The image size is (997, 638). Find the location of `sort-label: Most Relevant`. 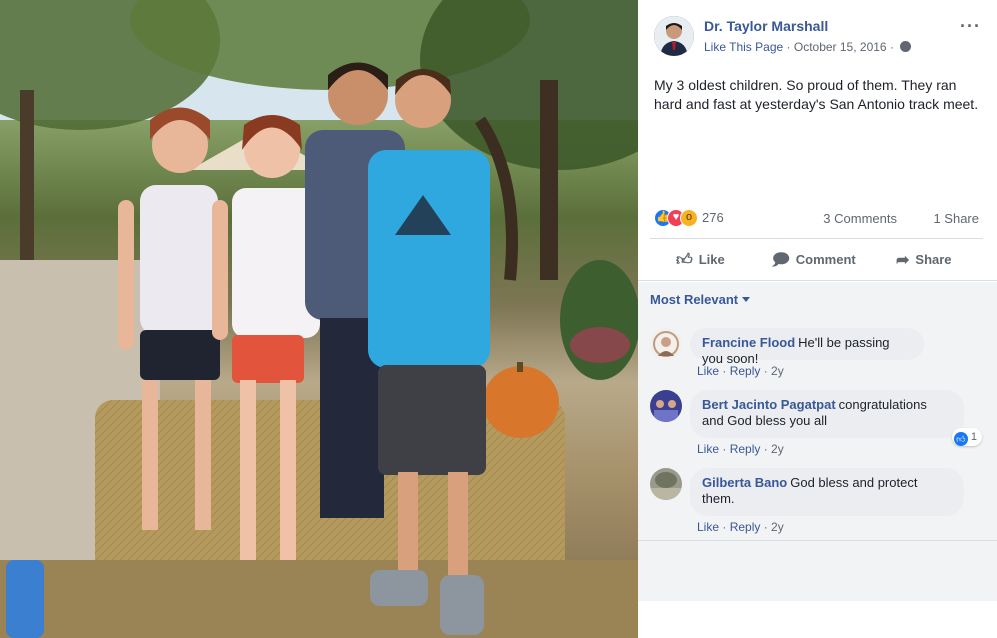

sort-label: Most Relevant is located at coordinates (694, 299).